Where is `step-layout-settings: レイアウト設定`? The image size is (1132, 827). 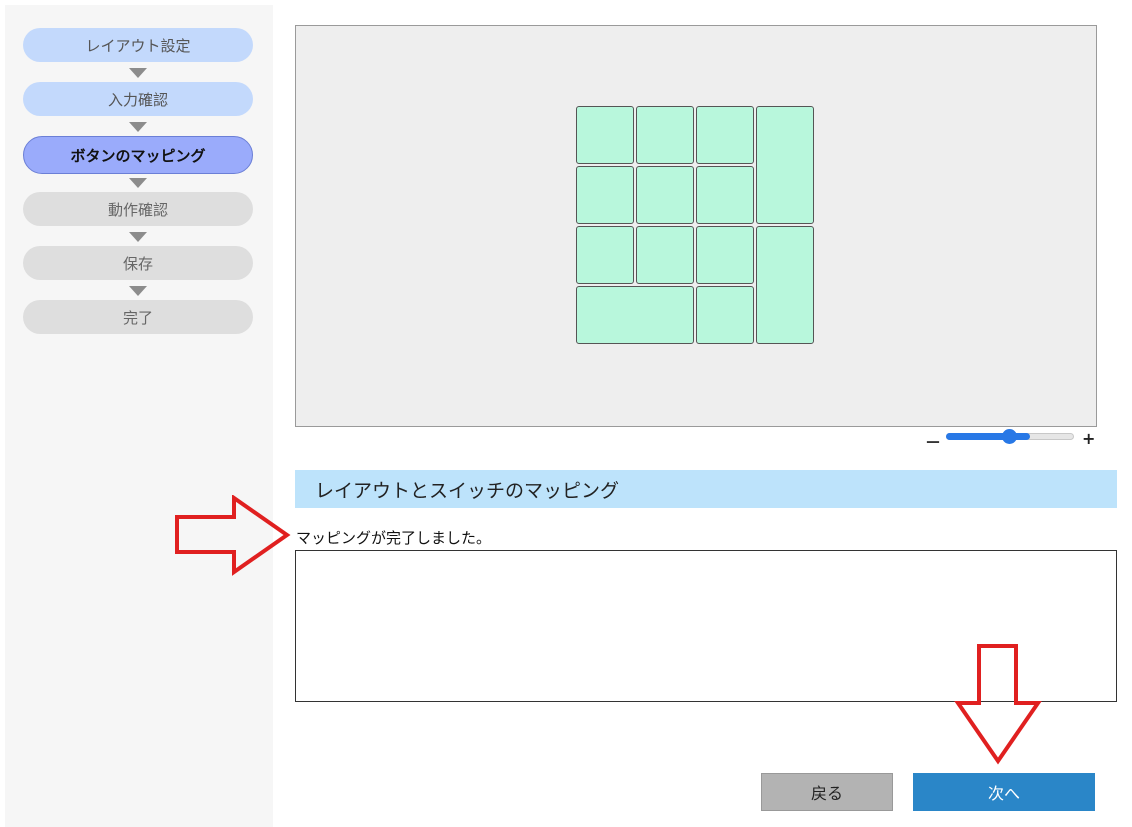
step-layout-settings: レイアウト設定 is located at coordinates (138, 45).